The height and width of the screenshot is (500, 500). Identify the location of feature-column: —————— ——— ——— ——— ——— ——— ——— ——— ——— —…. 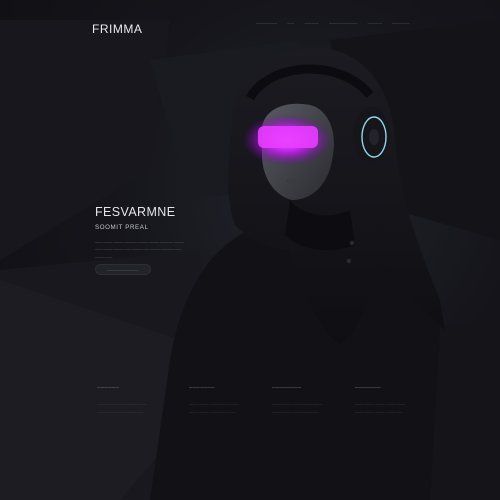
(125, 400).